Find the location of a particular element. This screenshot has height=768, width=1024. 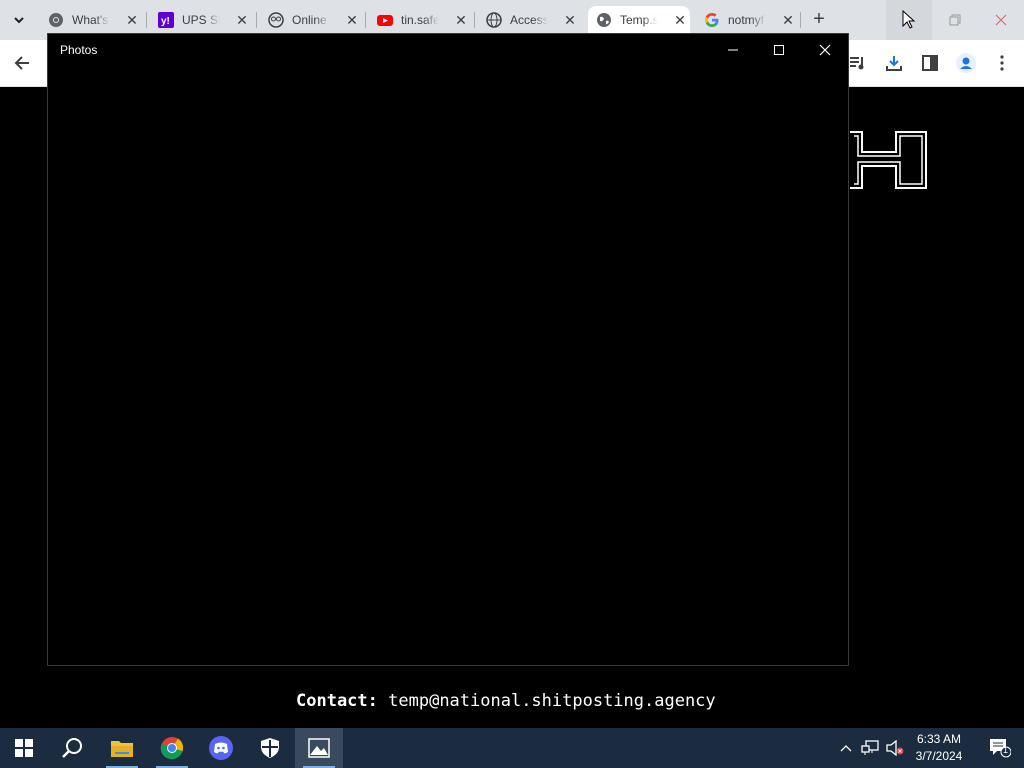

minimize-button is located at coordinates (909, 20).